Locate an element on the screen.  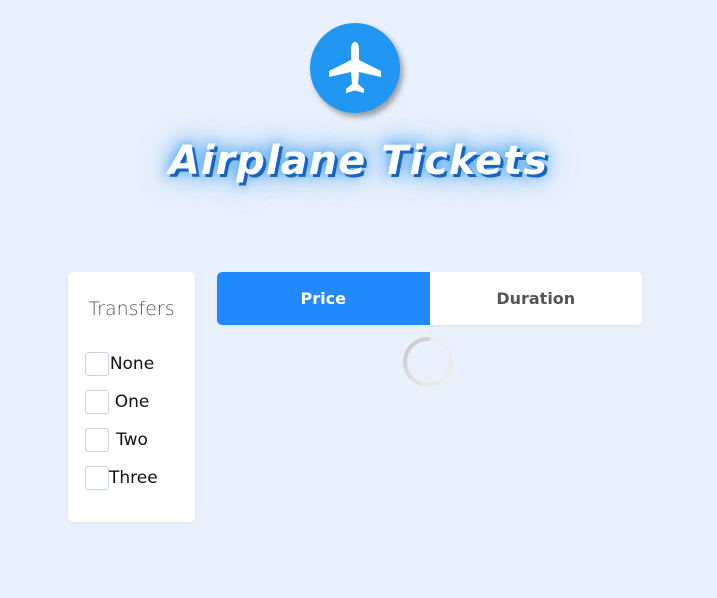
three-checkbox is located at coordinates (97, 478).